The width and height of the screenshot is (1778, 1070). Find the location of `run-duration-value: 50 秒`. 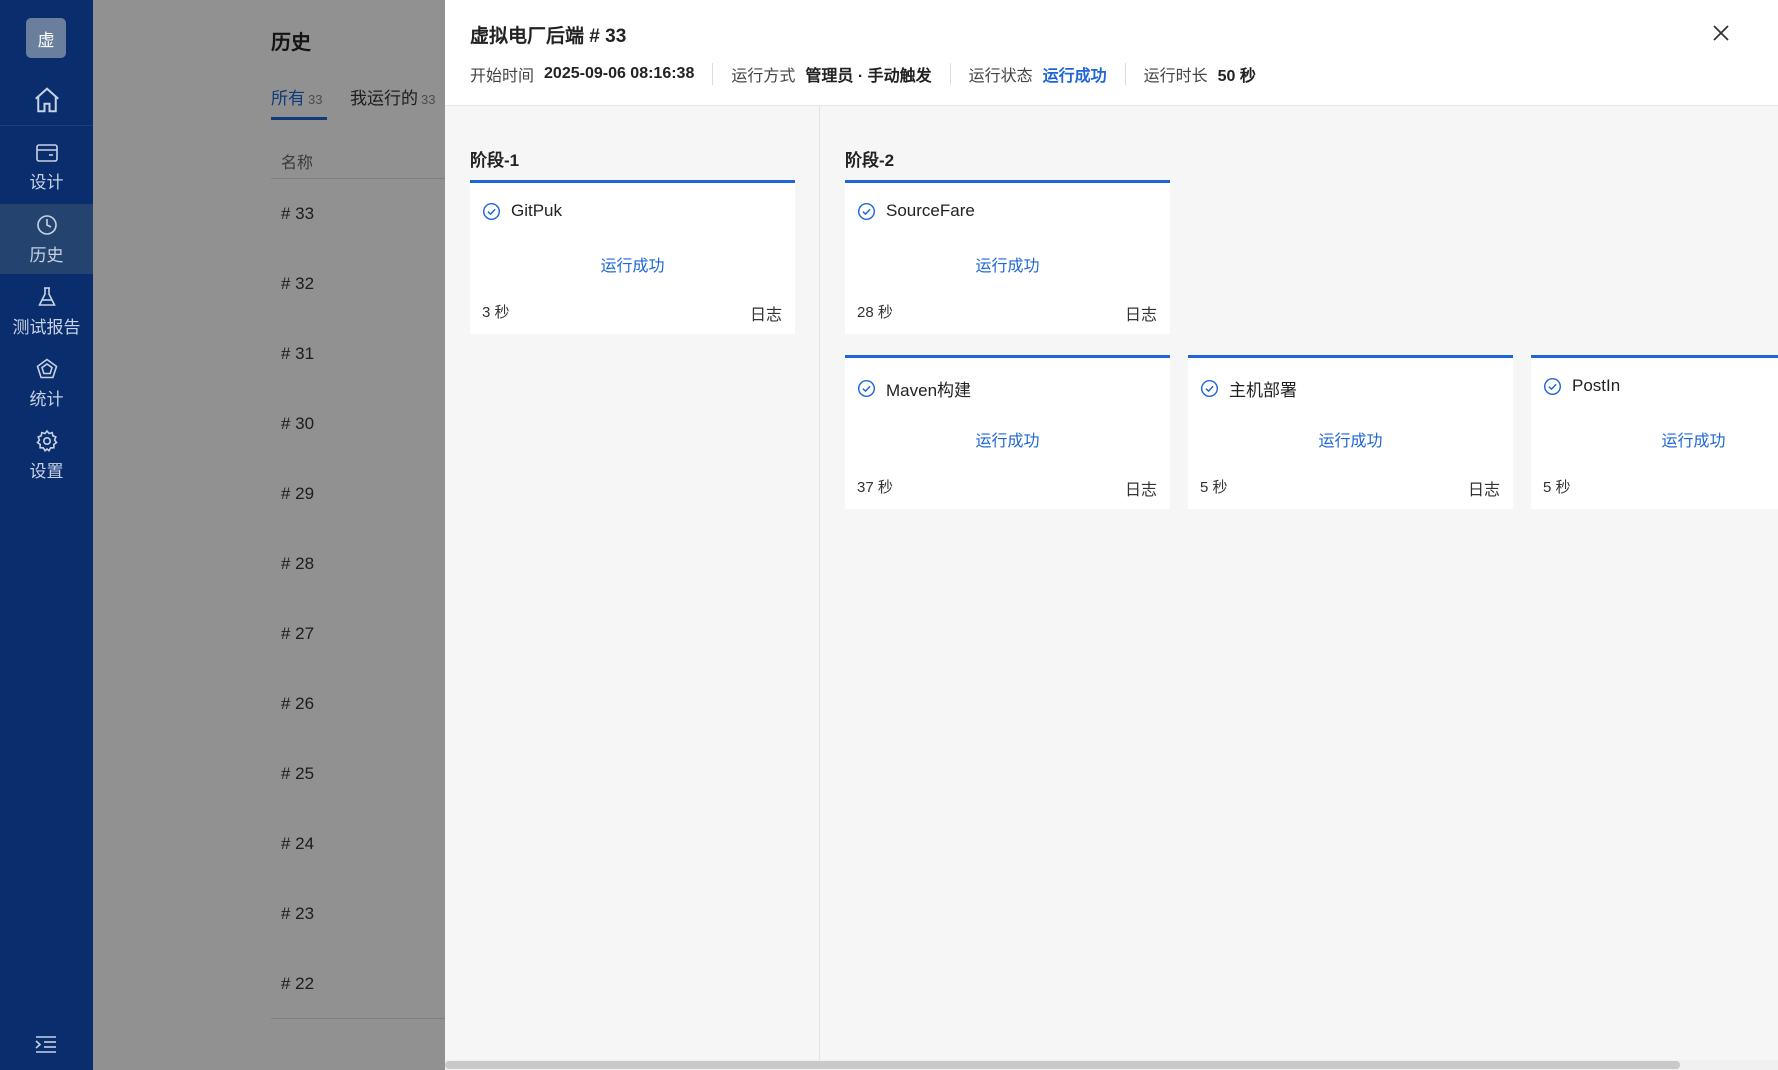

run-duration-value: 50 秒 is located at coordinates (1236, 76).